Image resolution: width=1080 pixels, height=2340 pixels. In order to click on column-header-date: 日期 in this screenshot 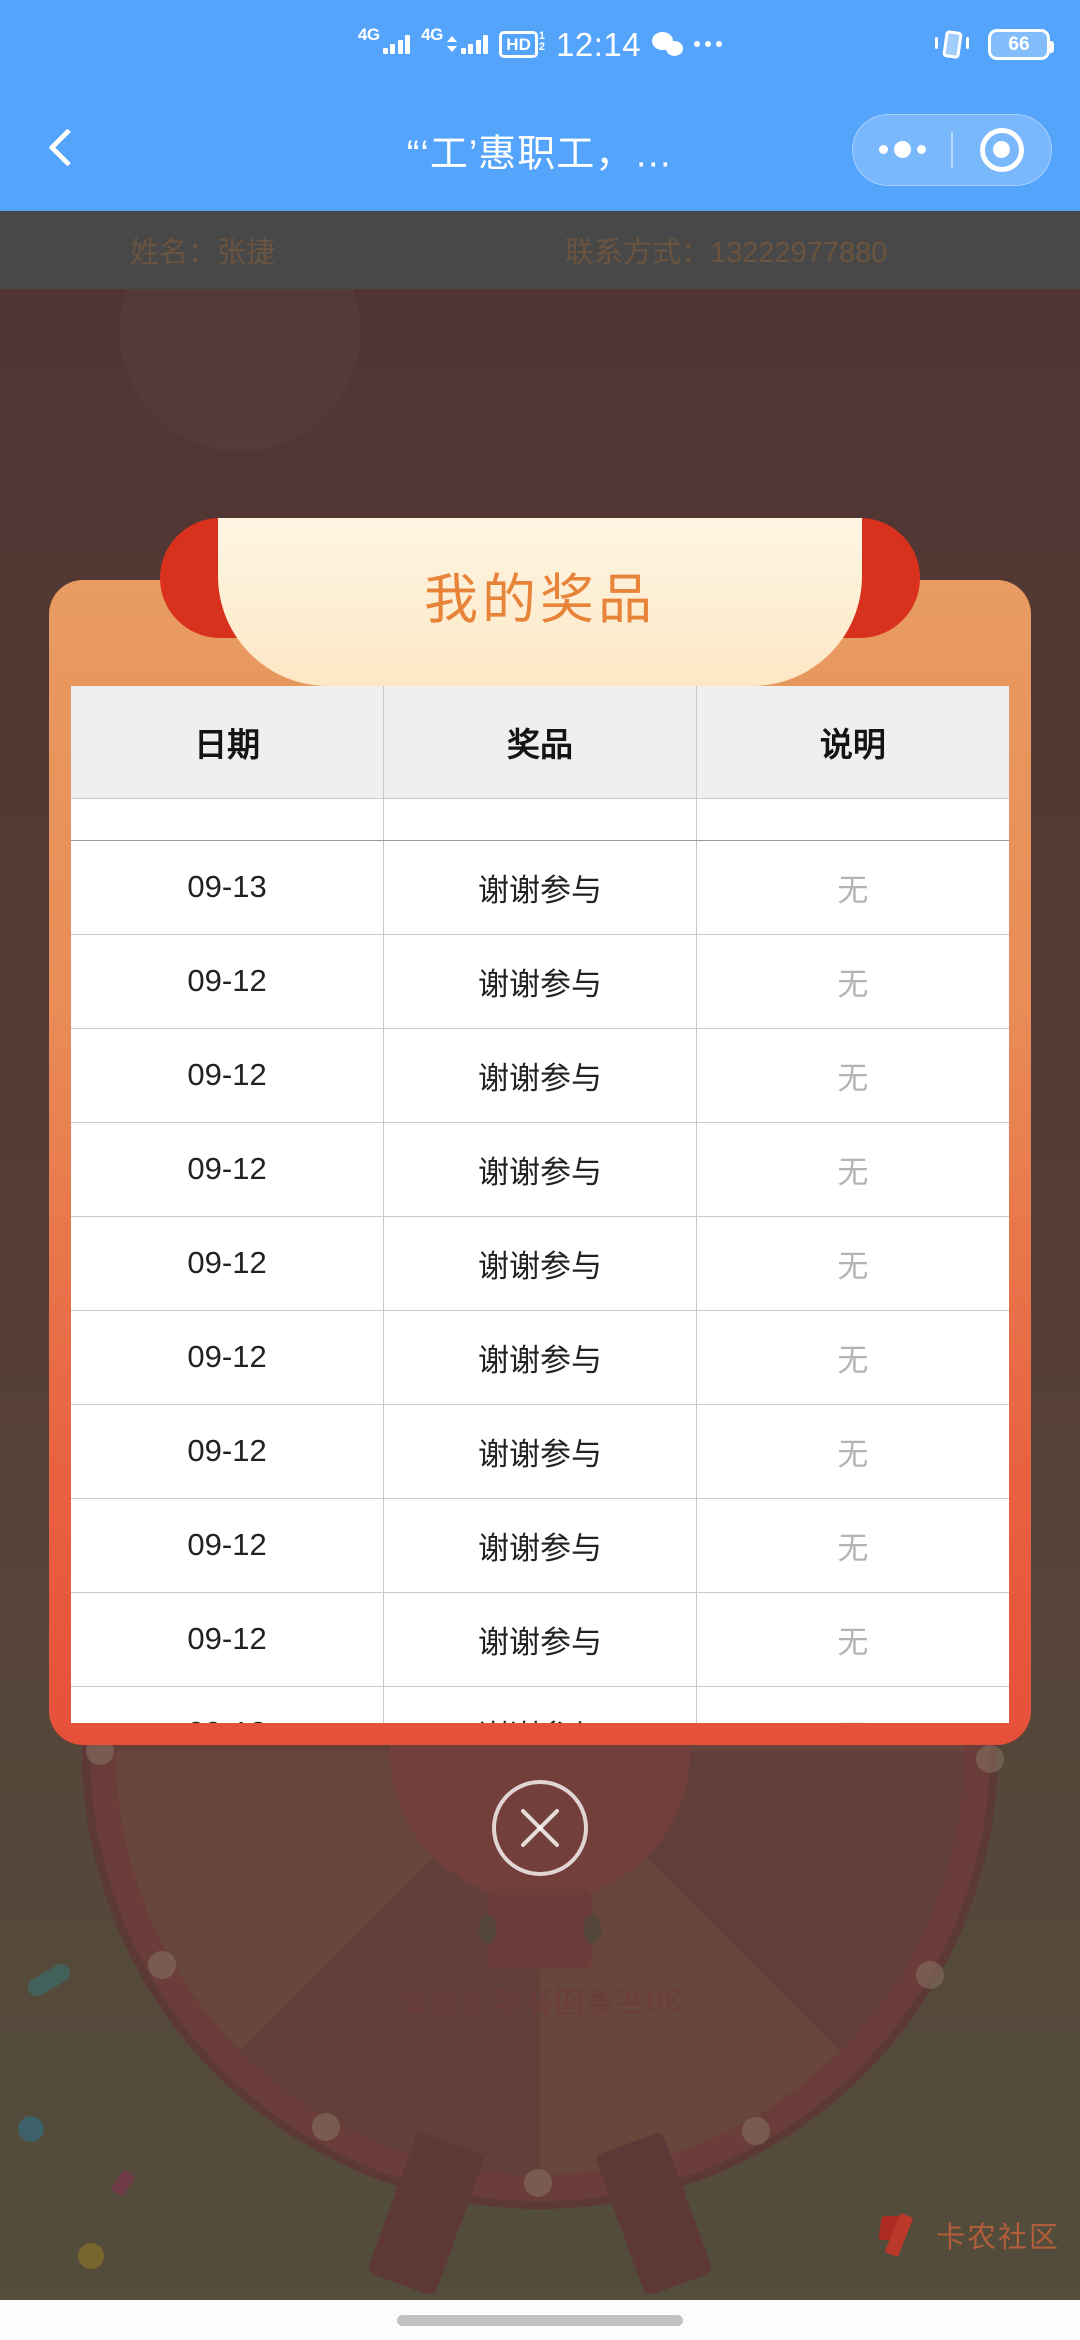, I will do `click(228, 742)`.